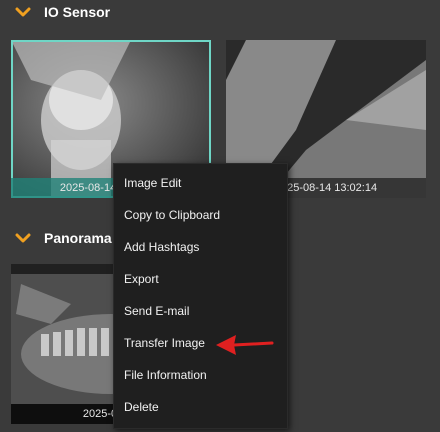 The height and width of the screenshot is (432, 440). What do you see at coordinates (200, 311) in the screenshot?
I see `menu-item-send-email: Send E-mail` at bounding box center [200, 311].